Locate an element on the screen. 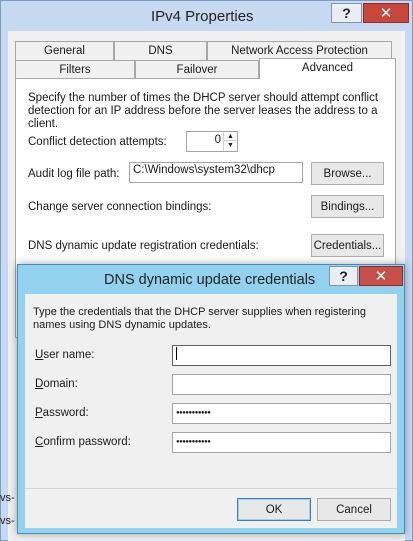 The width and height of the screenshot is (413, 541). confirm-password-label: Confirm password: is located at coordinates (83, 442).